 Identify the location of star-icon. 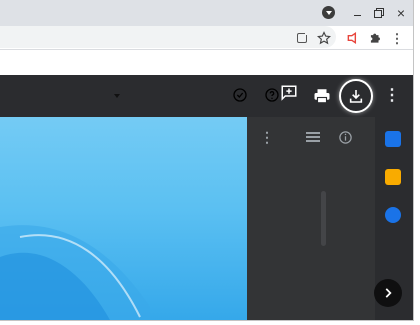
(324, 38).